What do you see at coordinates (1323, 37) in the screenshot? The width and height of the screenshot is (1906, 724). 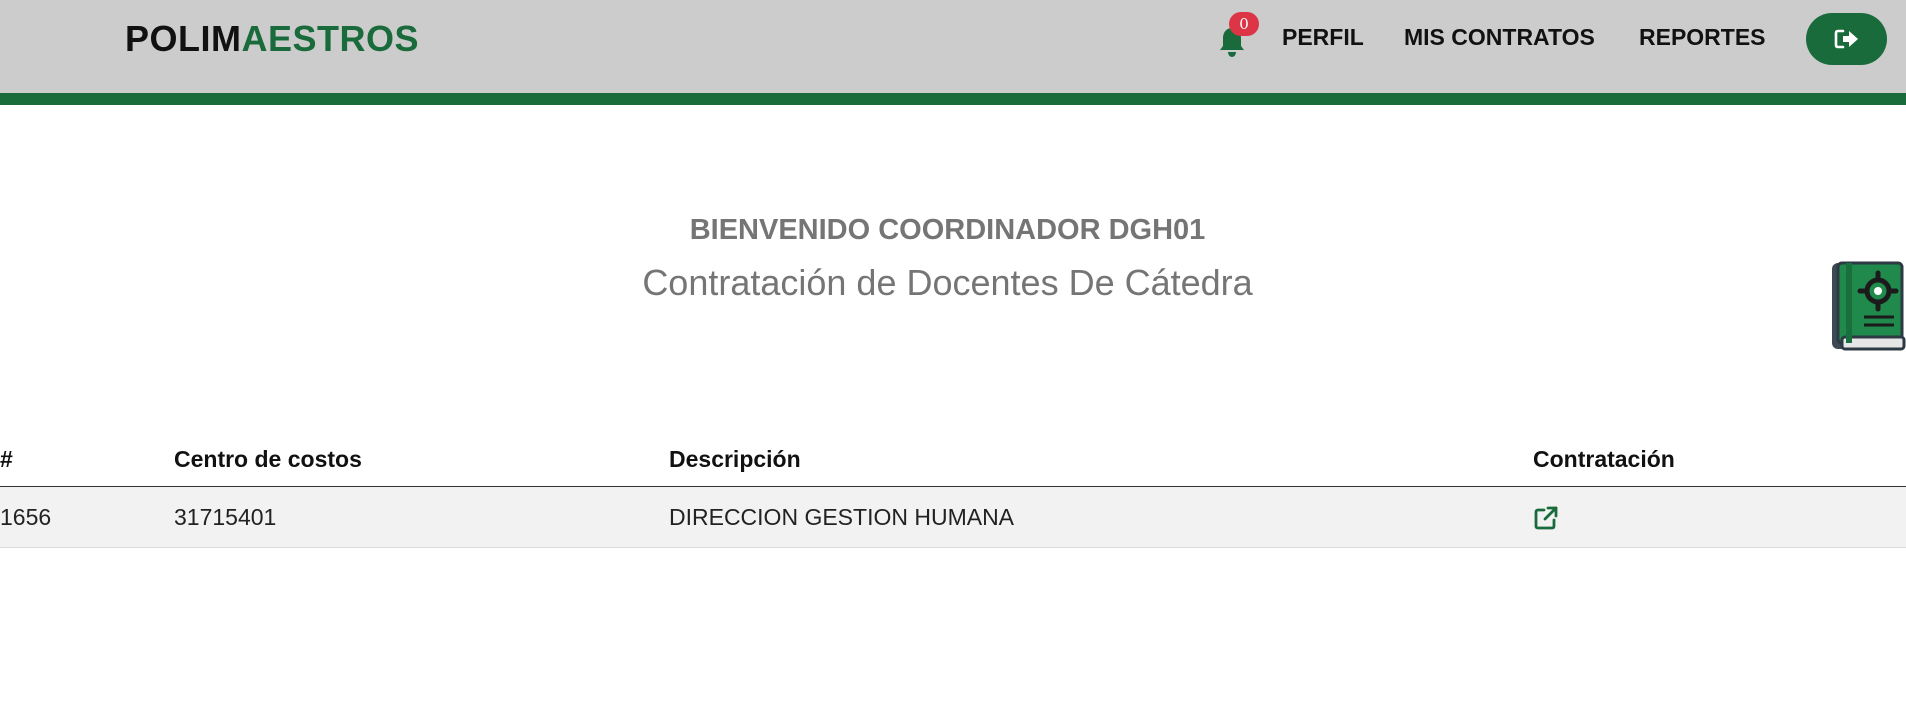 I see `nav-link-profile: PERFIL` at bounding box center [1323, 37].